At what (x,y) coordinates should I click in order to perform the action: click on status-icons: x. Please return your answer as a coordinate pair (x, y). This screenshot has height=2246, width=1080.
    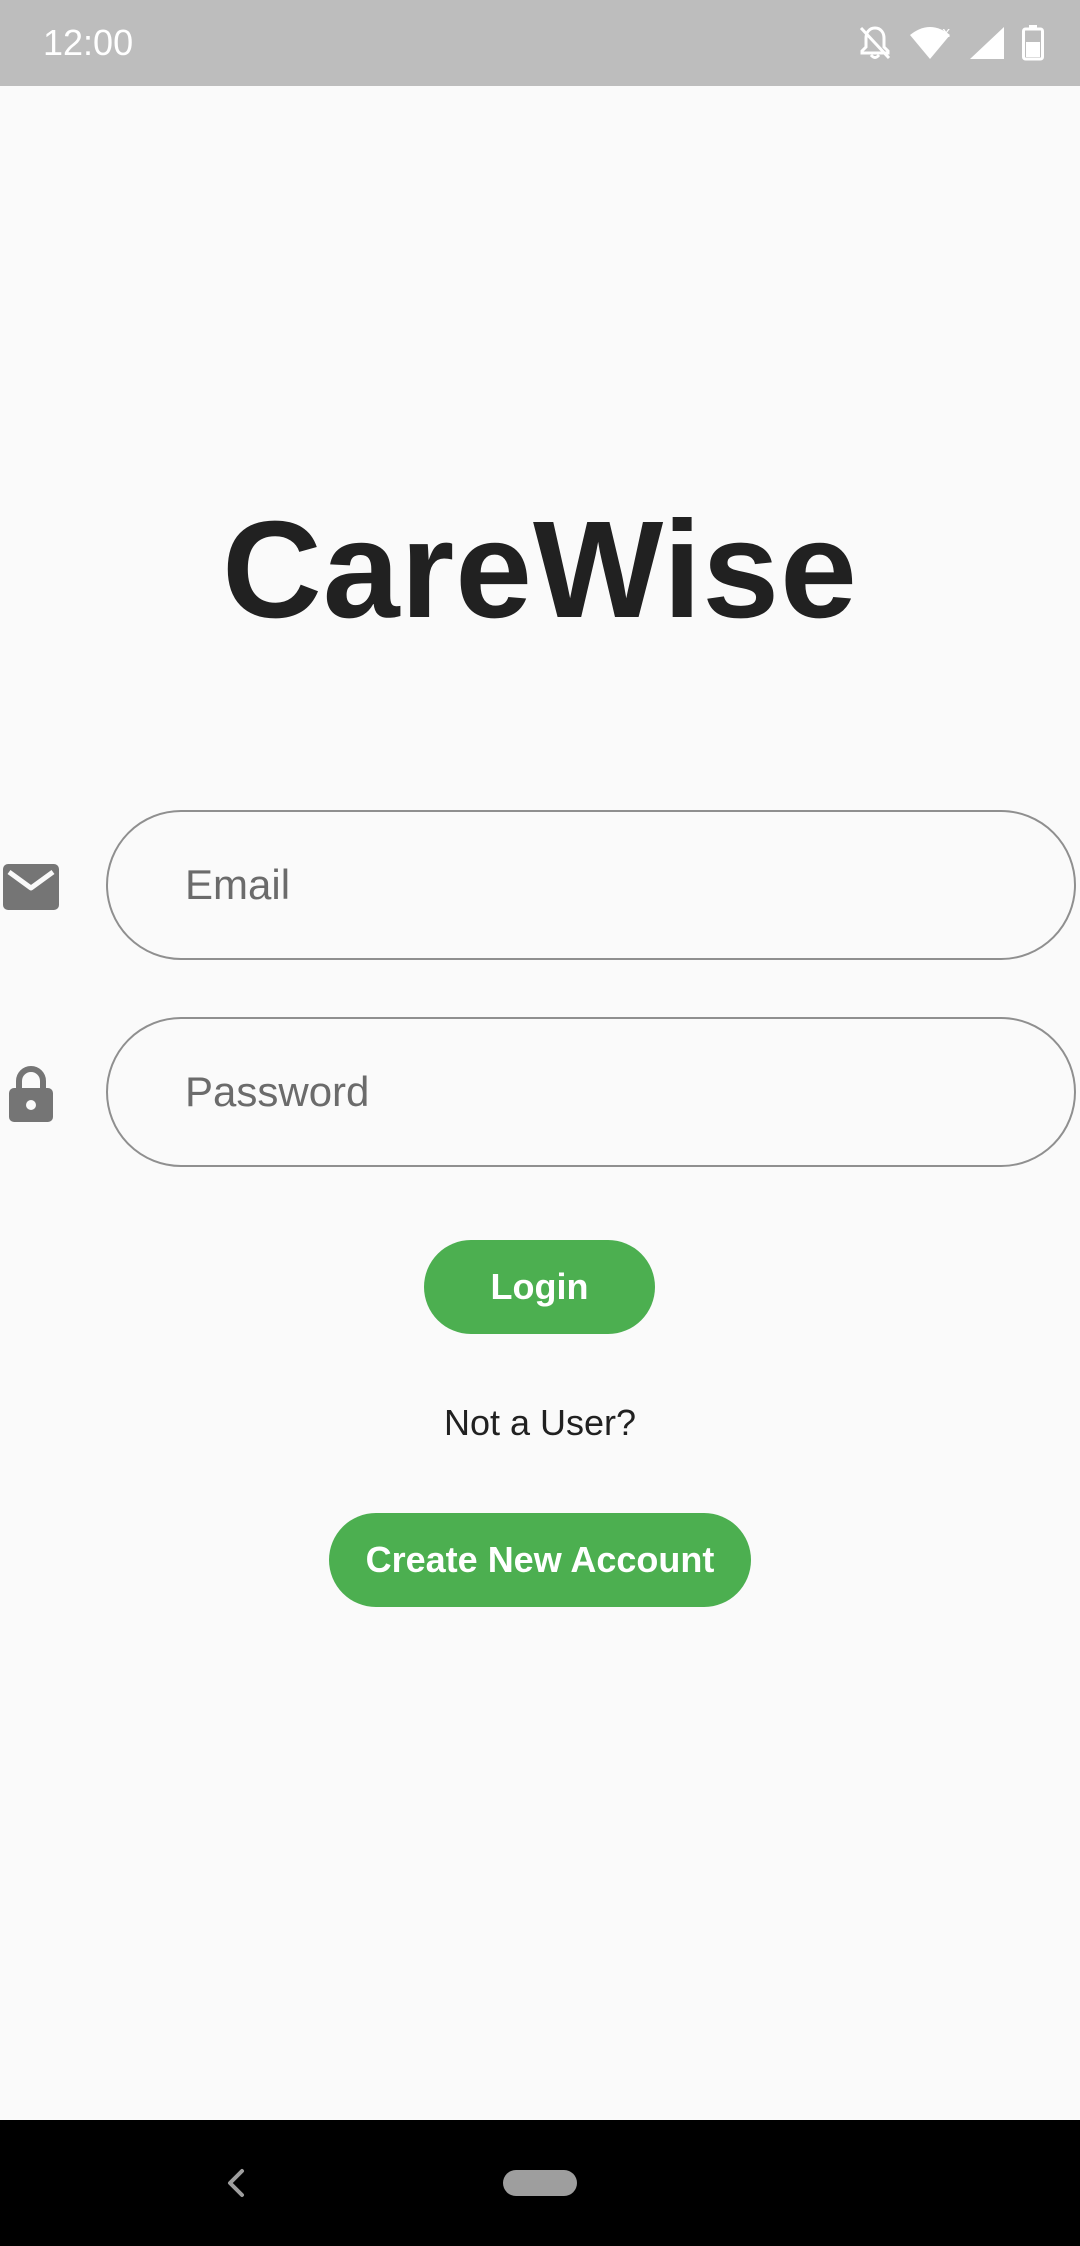
    Looking at the image, I should click on (951, 43).